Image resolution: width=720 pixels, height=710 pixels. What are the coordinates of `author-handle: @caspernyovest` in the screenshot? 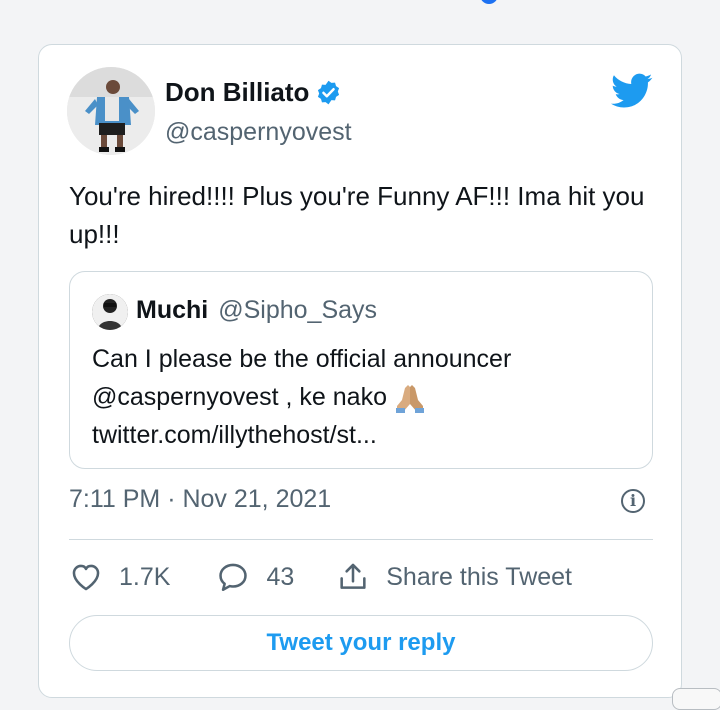 It's located at (258, 132).